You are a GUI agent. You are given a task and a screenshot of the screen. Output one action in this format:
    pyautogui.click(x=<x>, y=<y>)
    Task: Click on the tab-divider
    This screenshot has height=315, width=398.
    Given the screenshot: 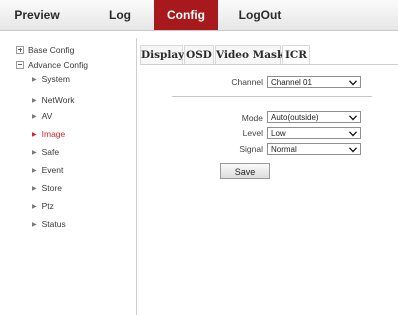 What is the action you would take?
    pyautogui.click(x=269, y=64)
    